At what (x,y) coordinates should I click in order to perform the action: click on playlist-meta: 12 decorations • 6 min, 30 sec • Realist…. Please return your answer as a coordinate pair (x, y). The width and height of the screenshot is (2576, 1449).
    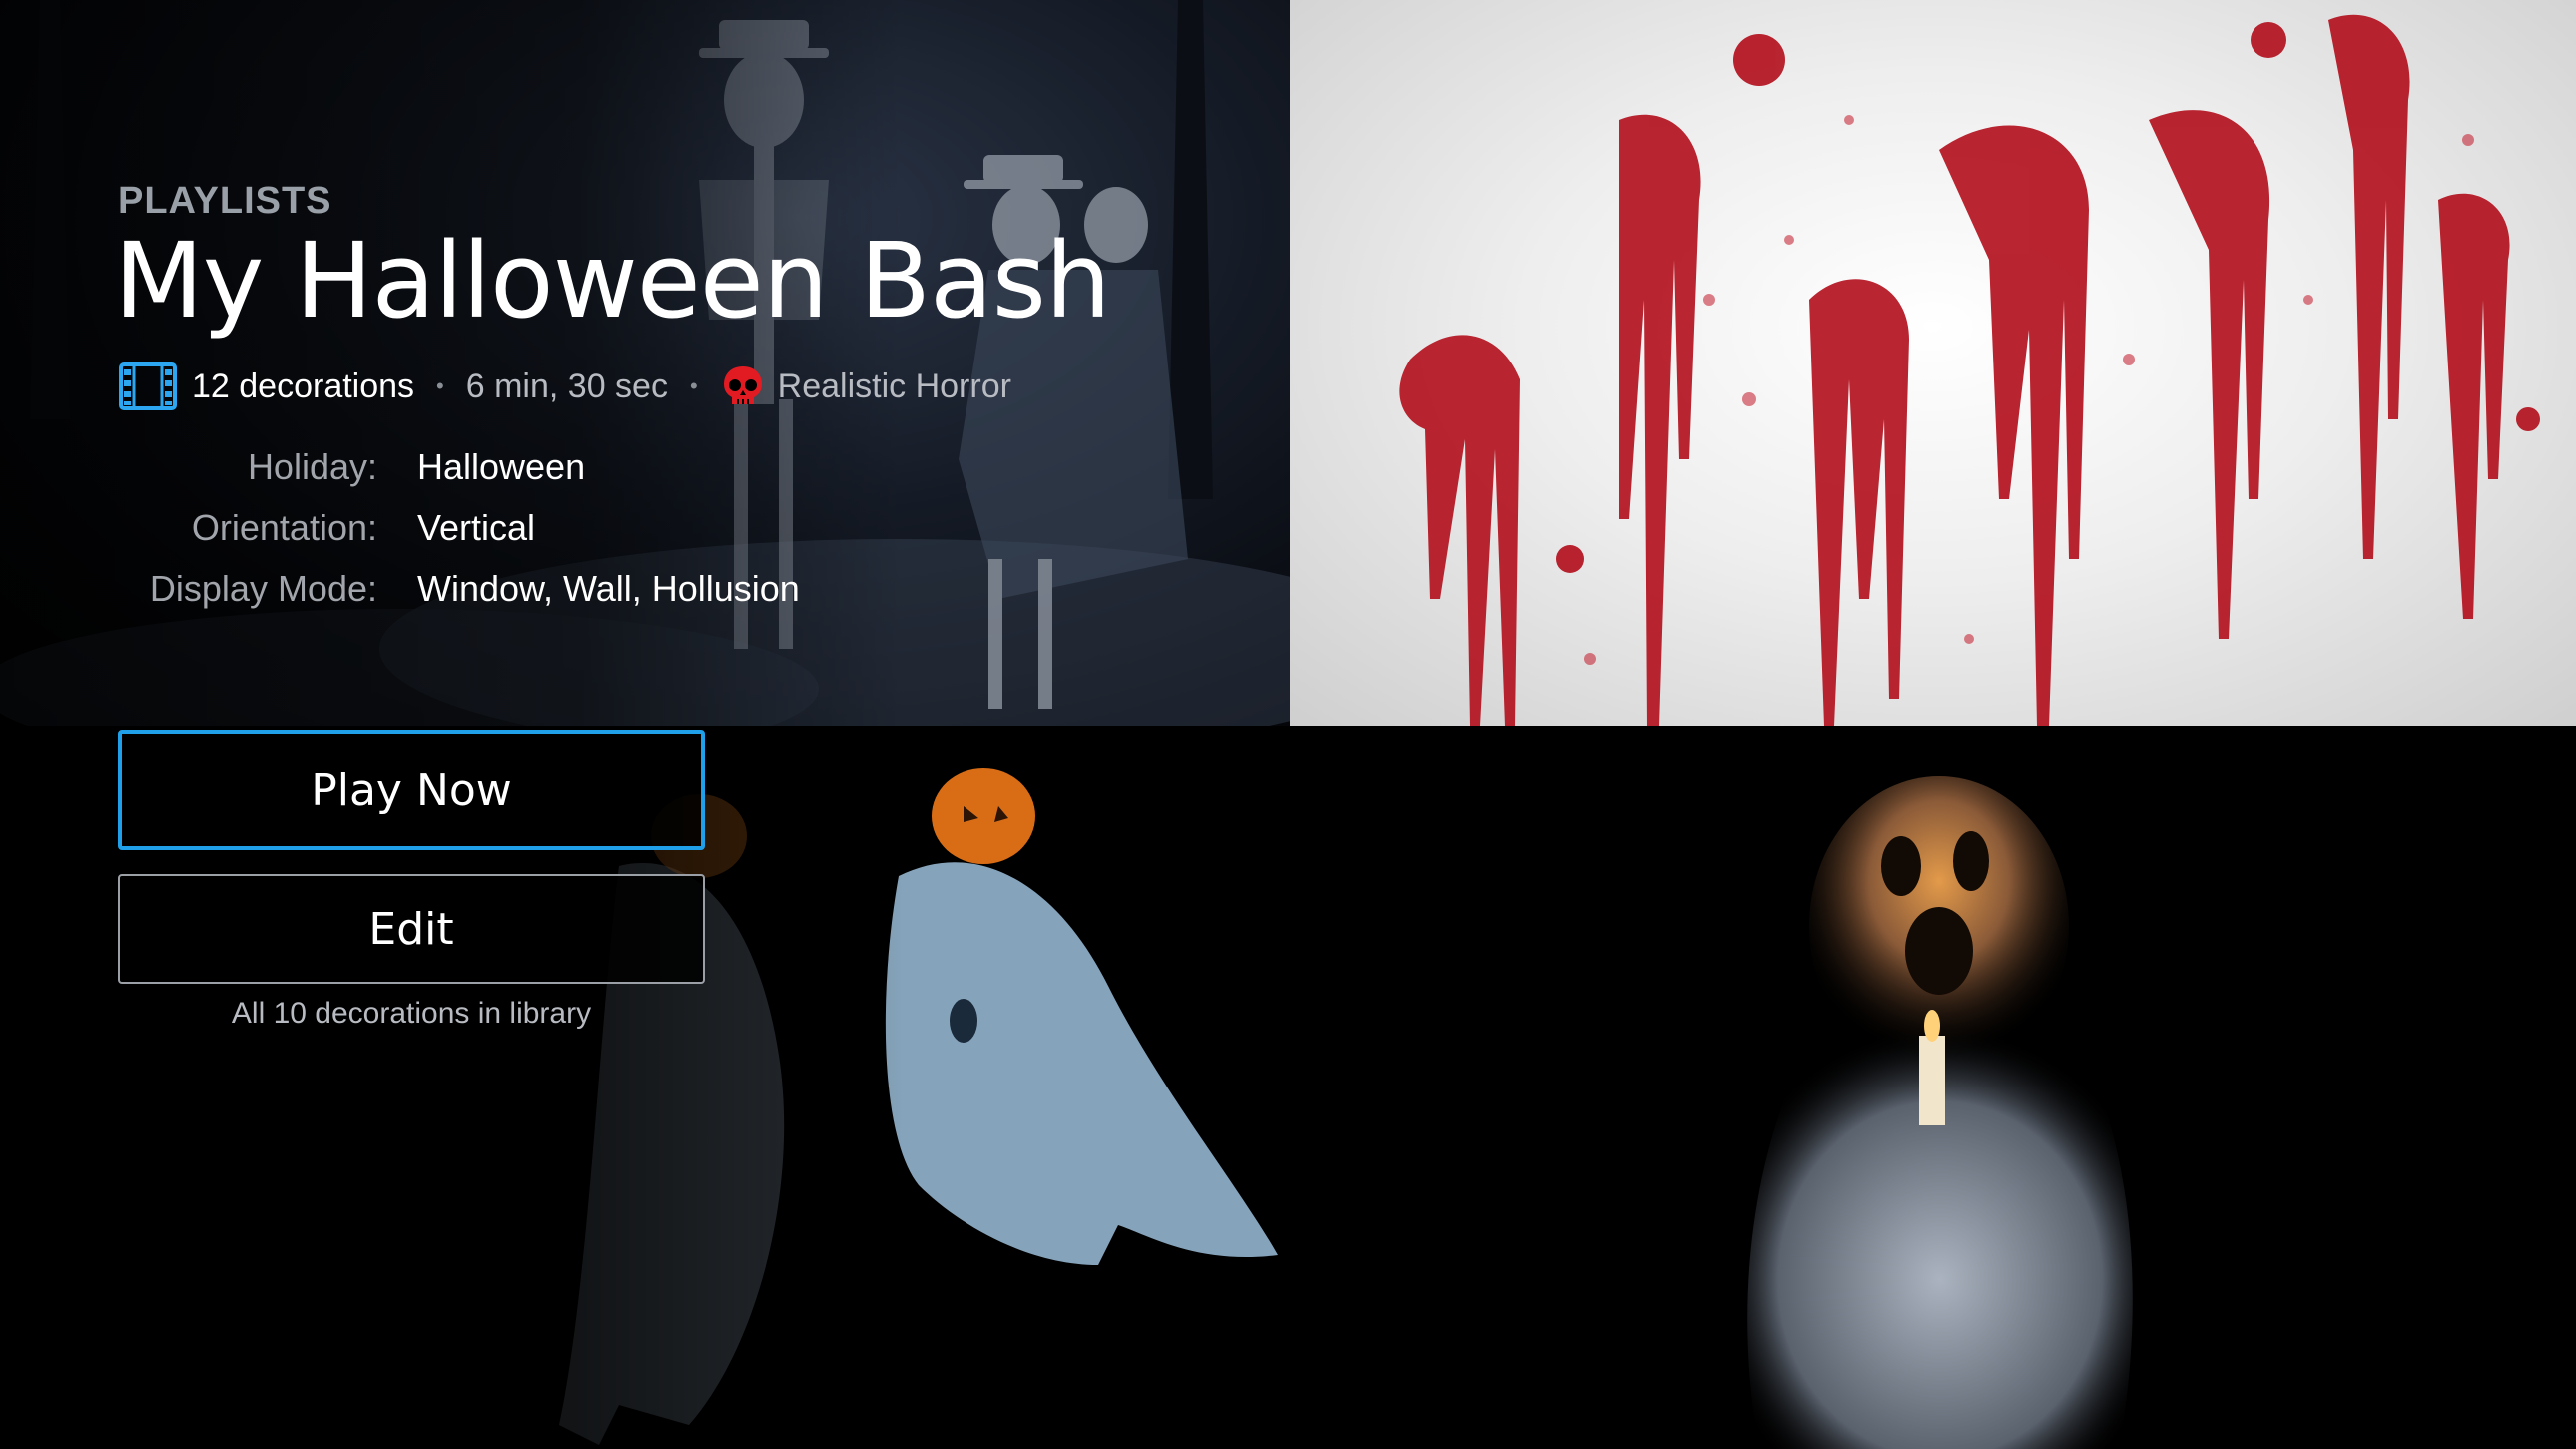
    Looking at the image, I should click on (667, 386).